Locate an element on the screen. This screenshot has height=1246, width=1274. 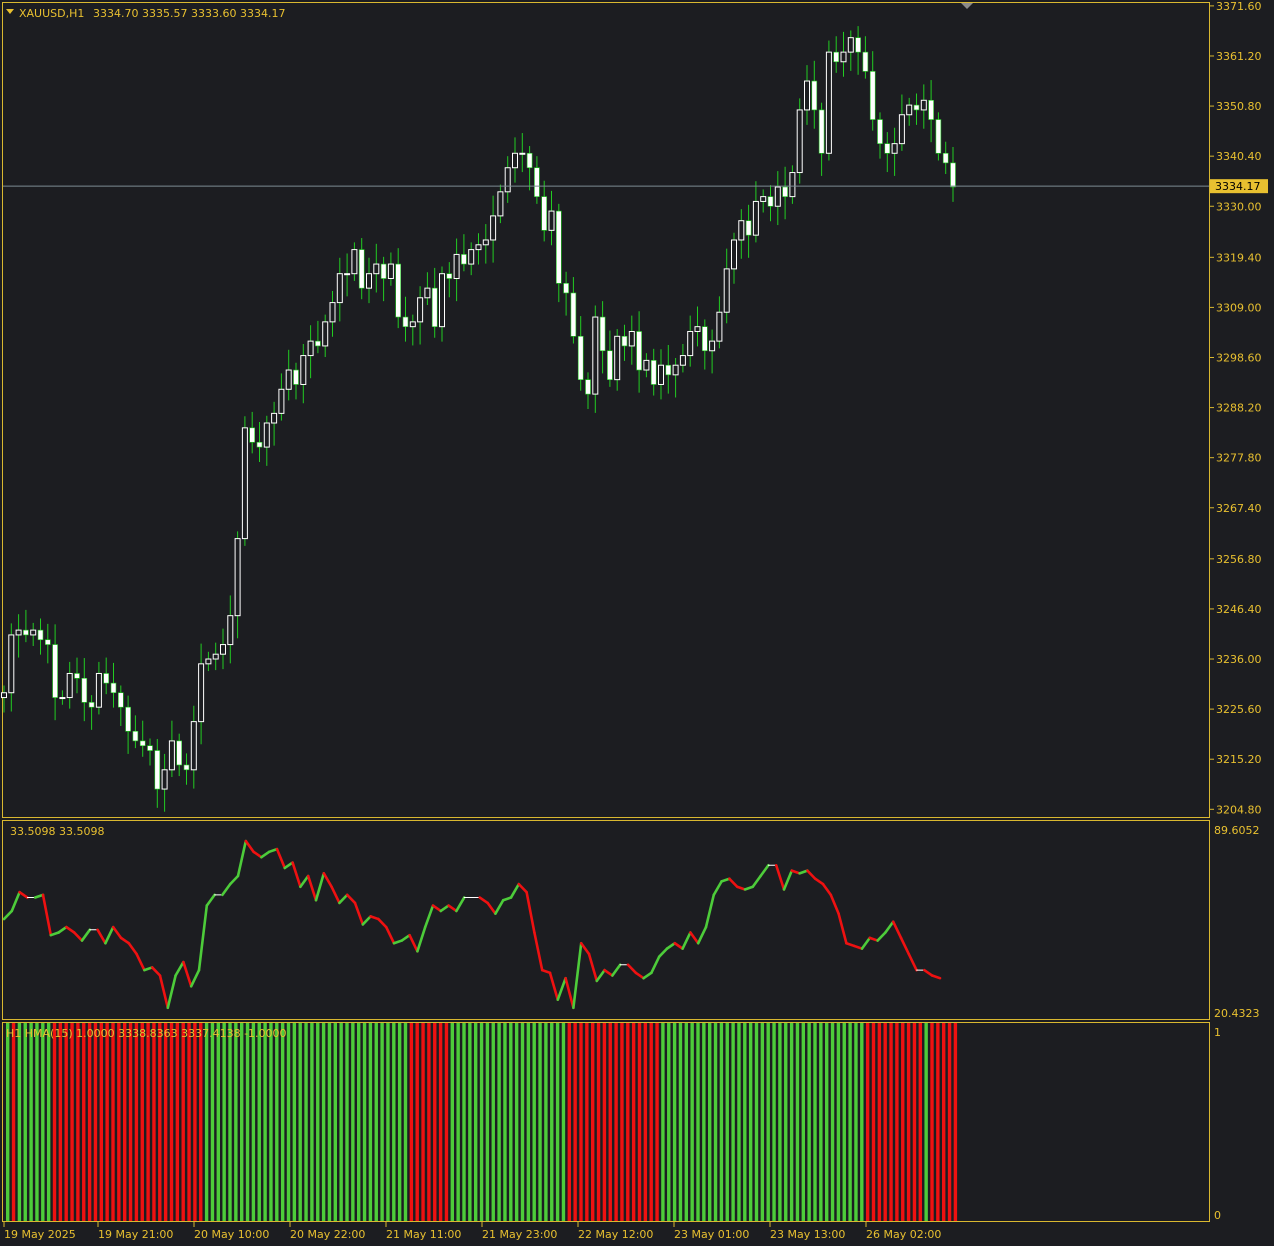
time-tick-label: 20 May 10:00 is located at coordinates (231, 1234).